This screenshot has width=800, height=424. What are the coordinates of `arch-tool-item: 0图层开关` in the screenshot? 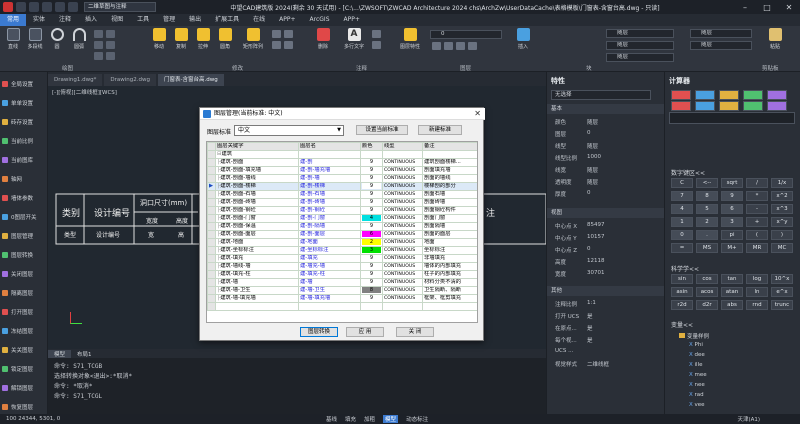 It's located at (24, 216).